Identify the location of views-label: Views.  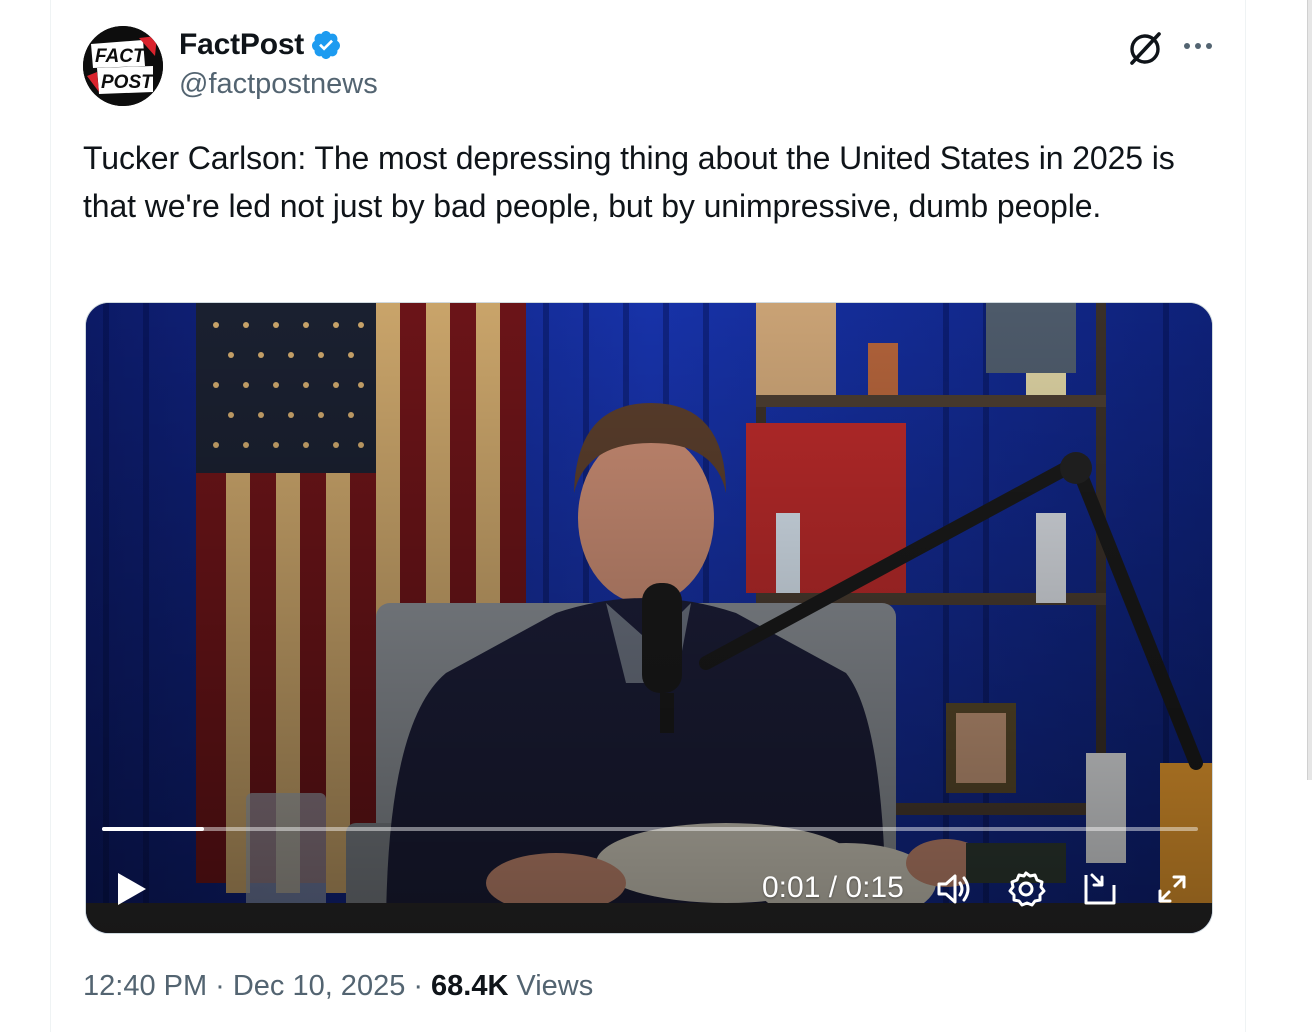
(555, 986).